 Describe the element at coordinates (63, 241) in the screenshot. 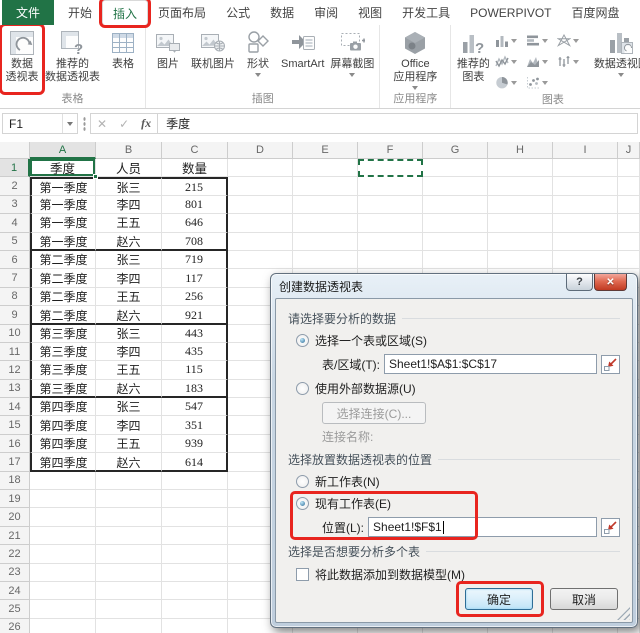

I see `cell-A5: 第一季度` at that location.